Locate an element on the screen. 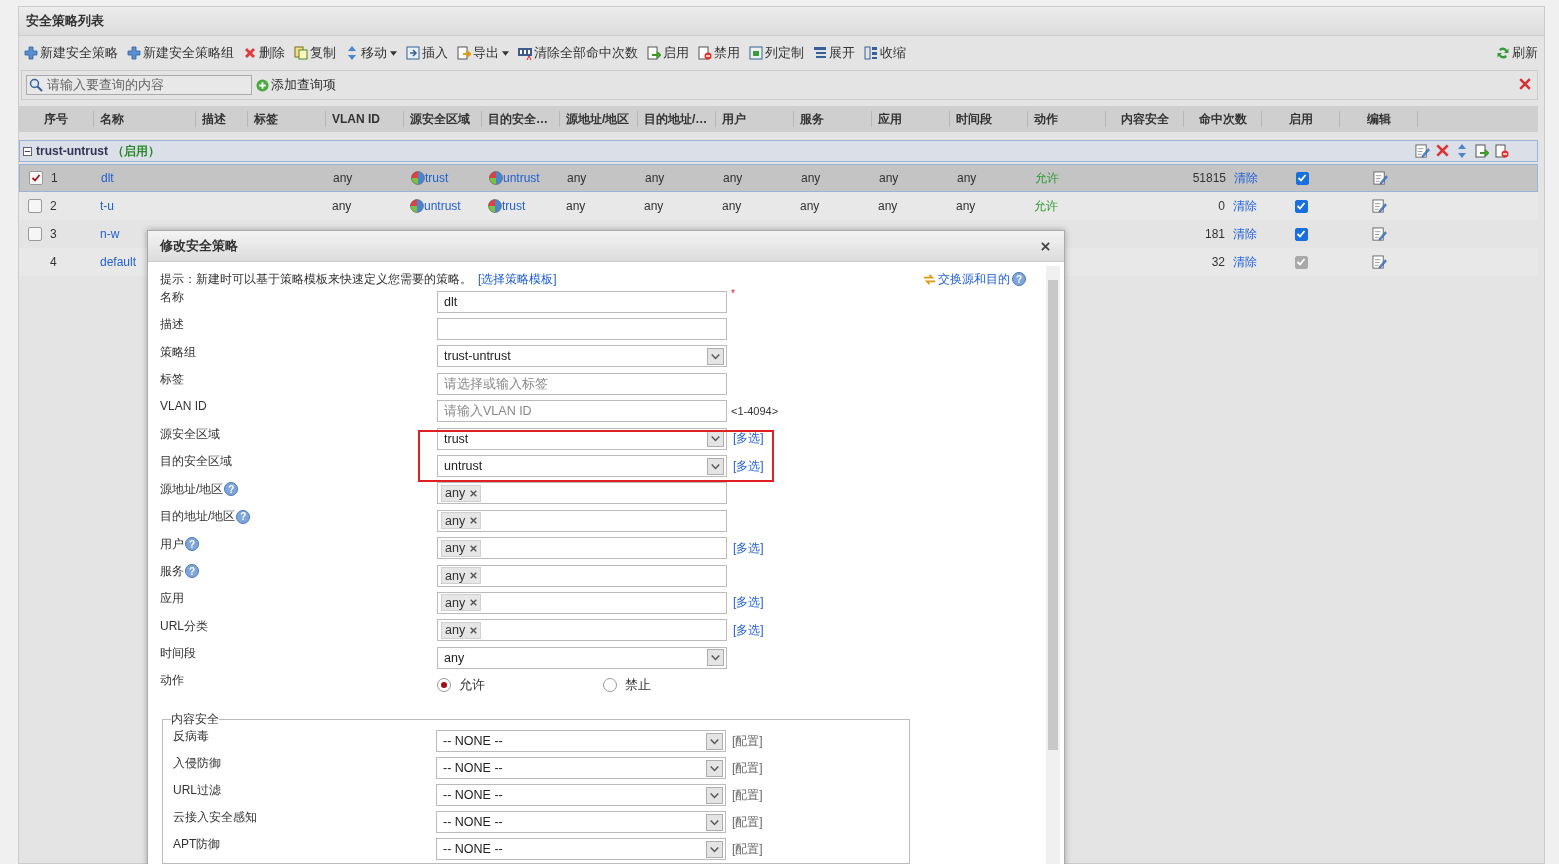 The image size is (1559, 864). column-header: 动作 is located at coordinates (1067, 119).